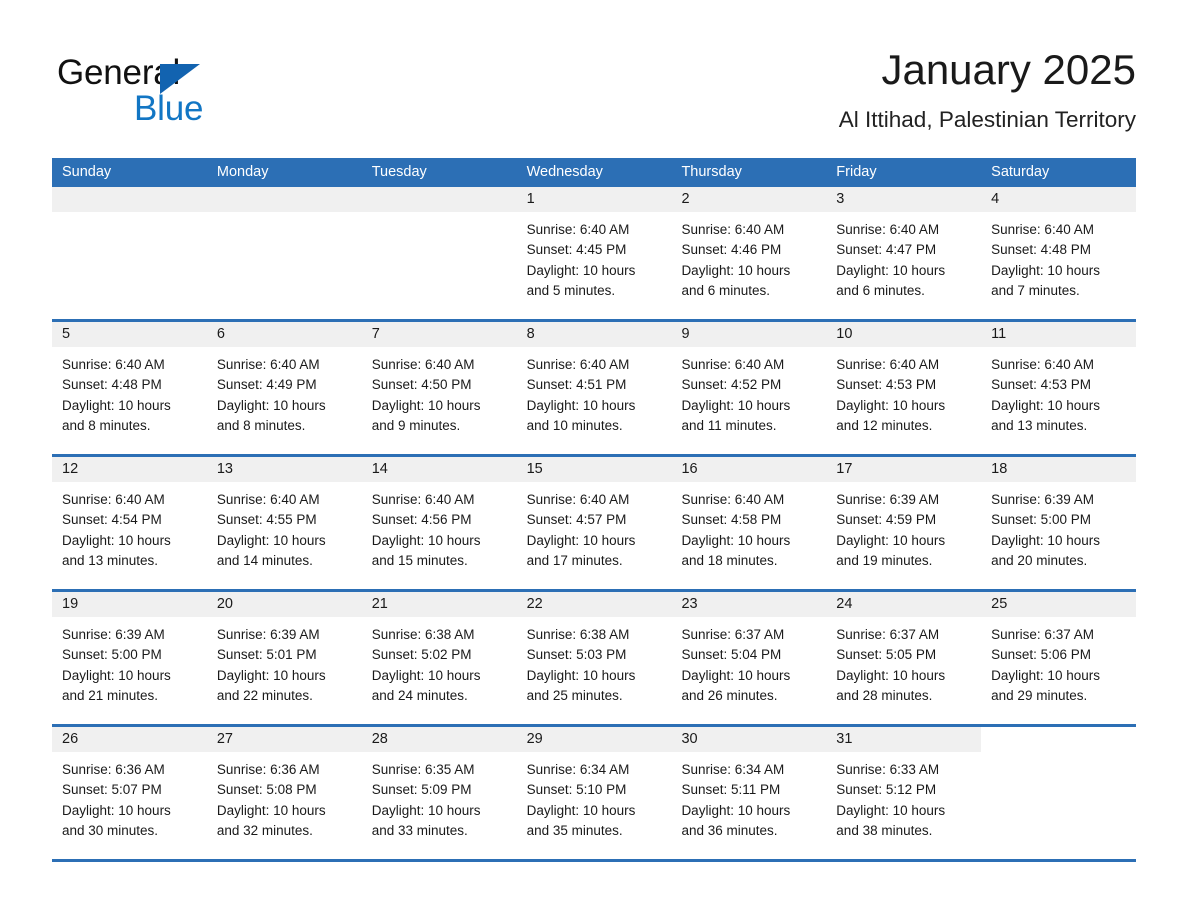  I want to click on weekday-header-thursday: Thursday, so click(711, 172).